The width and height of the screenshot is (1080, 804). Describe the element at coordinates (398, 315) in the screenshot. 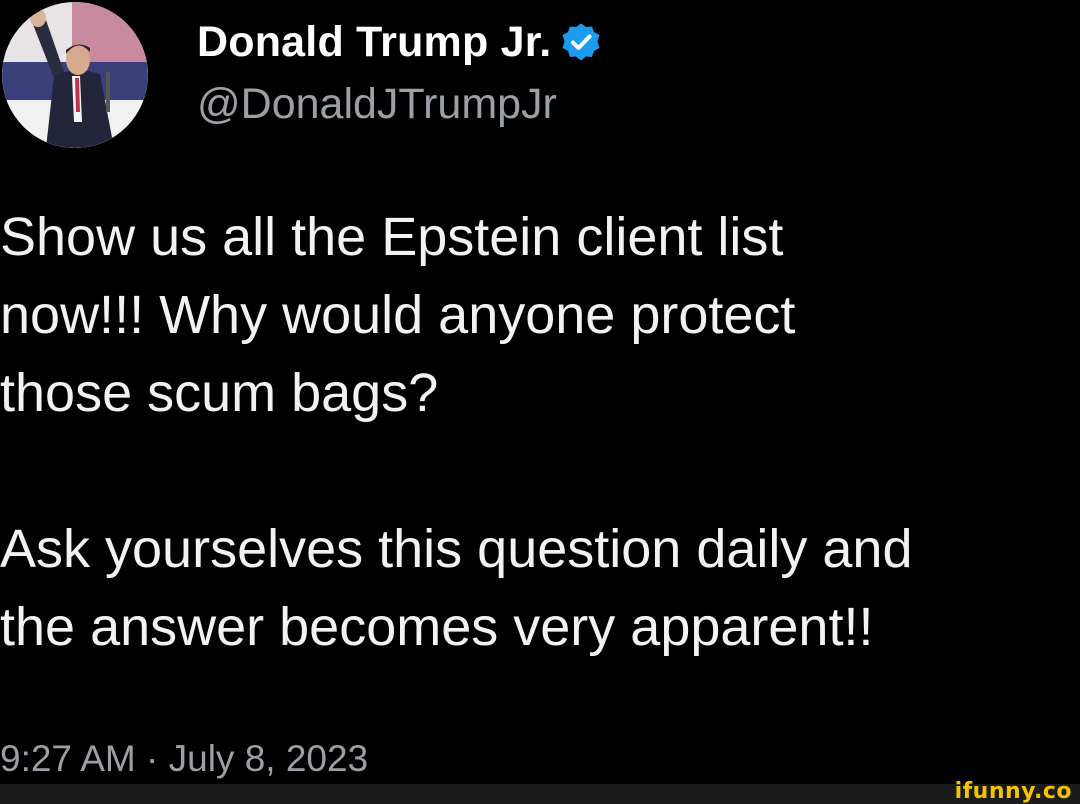

I see `tweet-line: now!!! Why would anyone protect` at that location.